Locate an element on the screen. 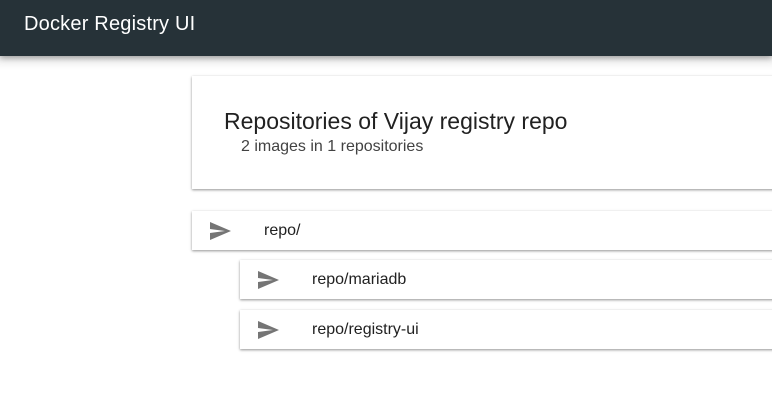 The height and width of the screenshot is (416, 772). repository-label: repo/ is located at coordinates (282, 230).